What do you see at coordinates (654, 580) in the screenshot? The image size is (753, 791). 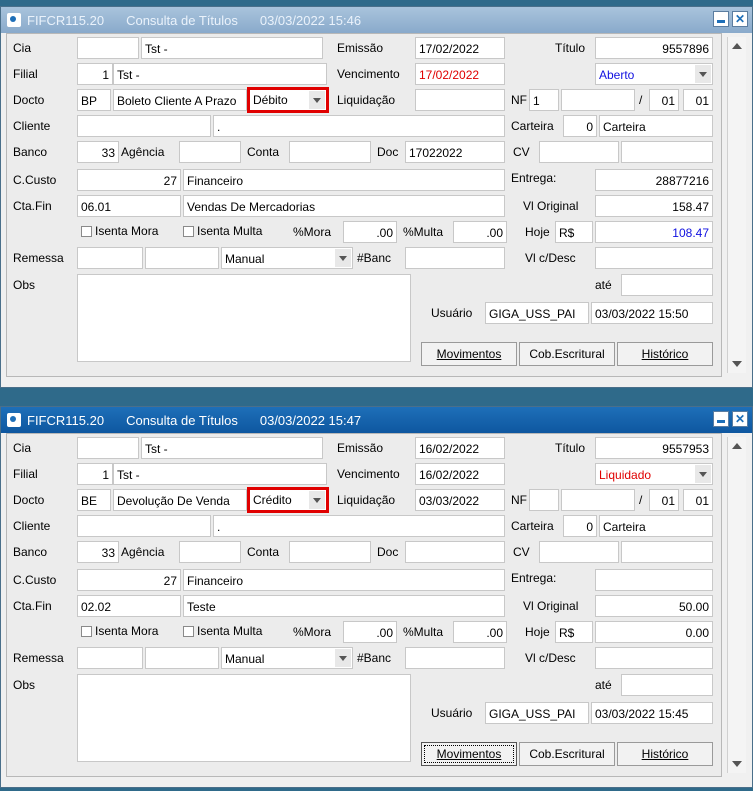 I see `entrega-field` at bounding box center [654, 580].